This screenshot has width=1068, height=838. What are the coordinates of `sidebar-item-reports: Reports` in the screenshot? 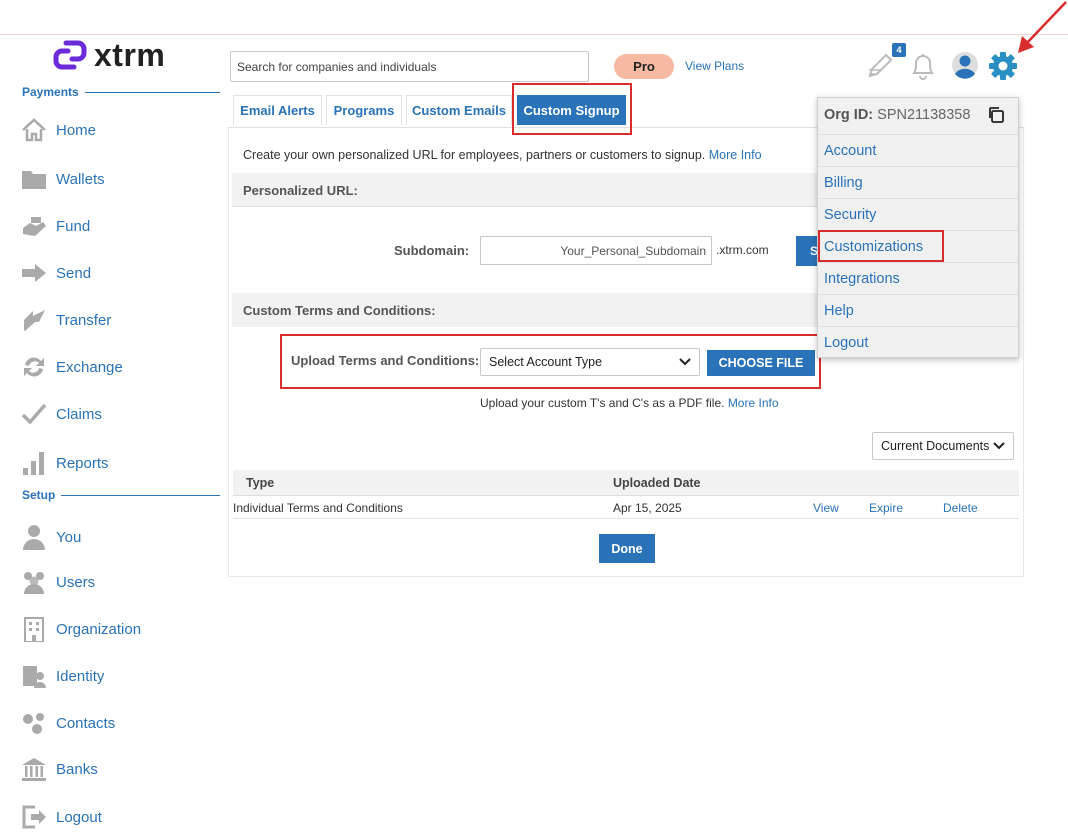 It's located at (64, 463).